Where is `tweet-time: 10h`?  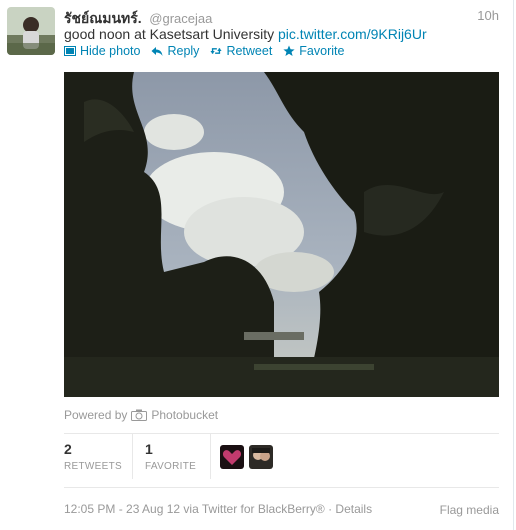
tweet-time: 10h is located at coordinates (488, 15).